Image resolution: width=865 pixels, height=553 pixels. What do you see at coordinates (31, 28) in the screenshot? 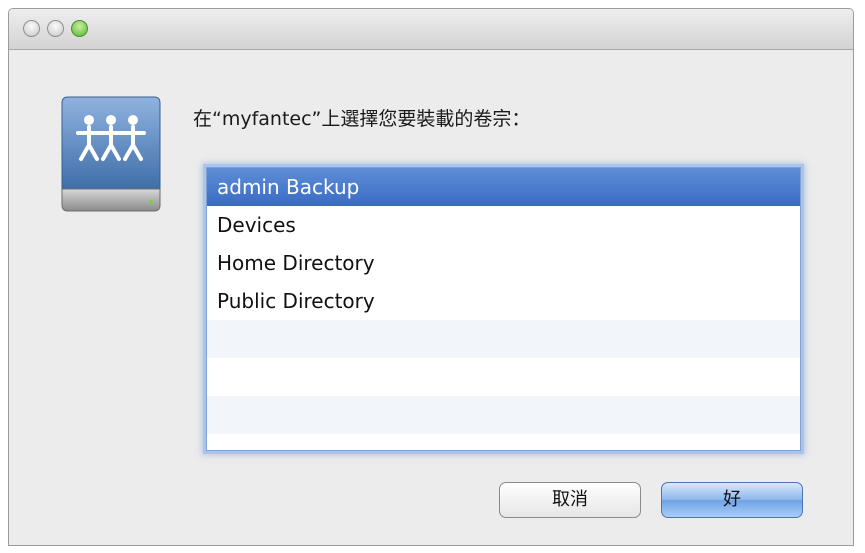
I see `close-button` at bounding box center [31, 28].